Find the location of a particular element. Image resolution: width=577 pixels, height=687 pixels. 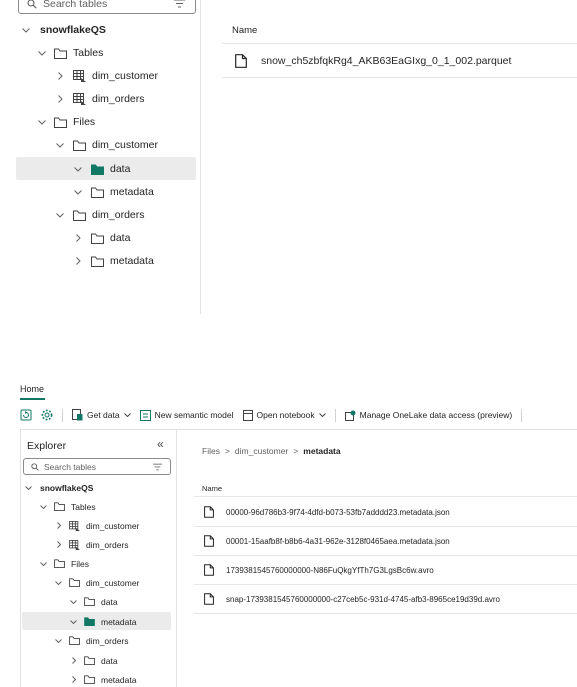

tree-files-label: Files is located at coordinates (80, 563).